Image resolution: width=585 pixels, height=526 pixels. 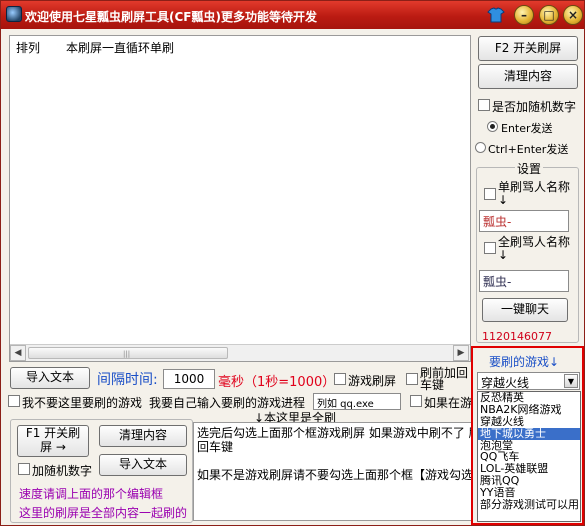 What do you see at coordinates (171, 17) in the screenshot?
I see `window-title: 欢迎使用七星瓢虫刷屏工具(CF瓢虫)更多功能等待开发` at bounding box center [171, 17].